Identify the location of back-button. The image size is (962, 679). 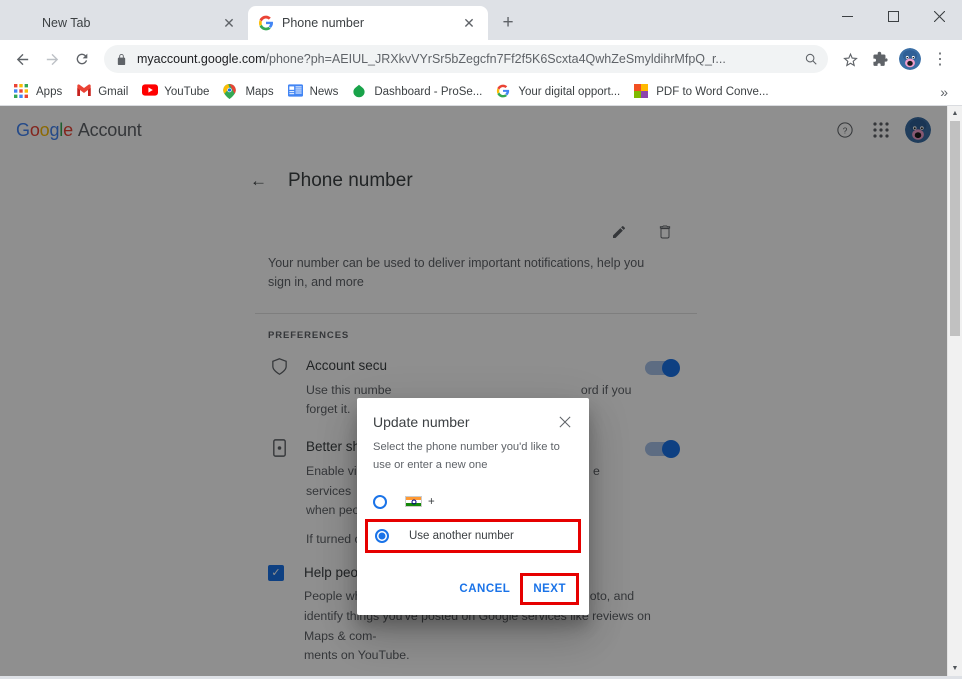
(22, 59).